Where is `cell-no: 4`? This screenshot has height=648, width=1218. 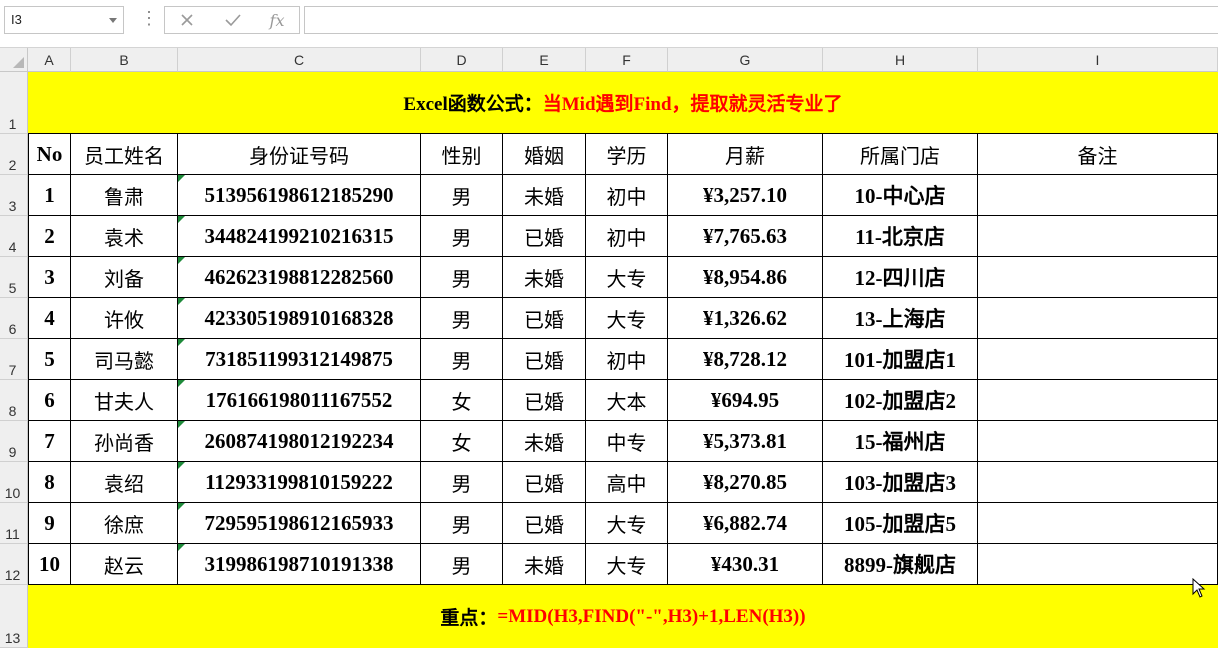
cell-no: 4 is located at coordinates (49, 318).